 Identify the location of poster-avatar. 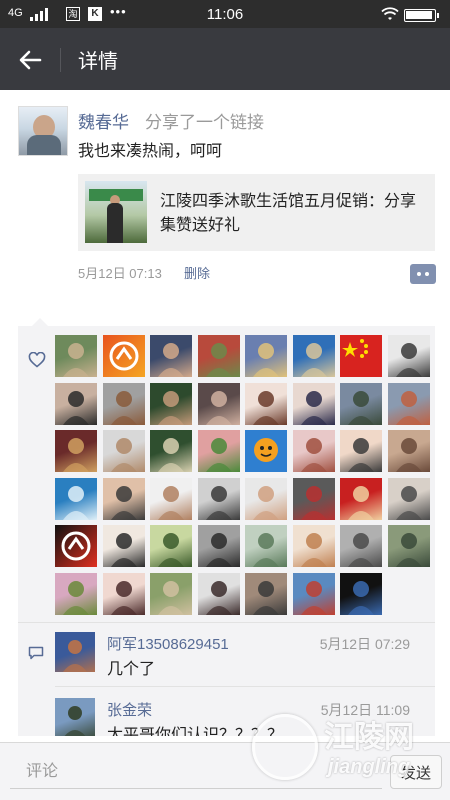
(43, 131).